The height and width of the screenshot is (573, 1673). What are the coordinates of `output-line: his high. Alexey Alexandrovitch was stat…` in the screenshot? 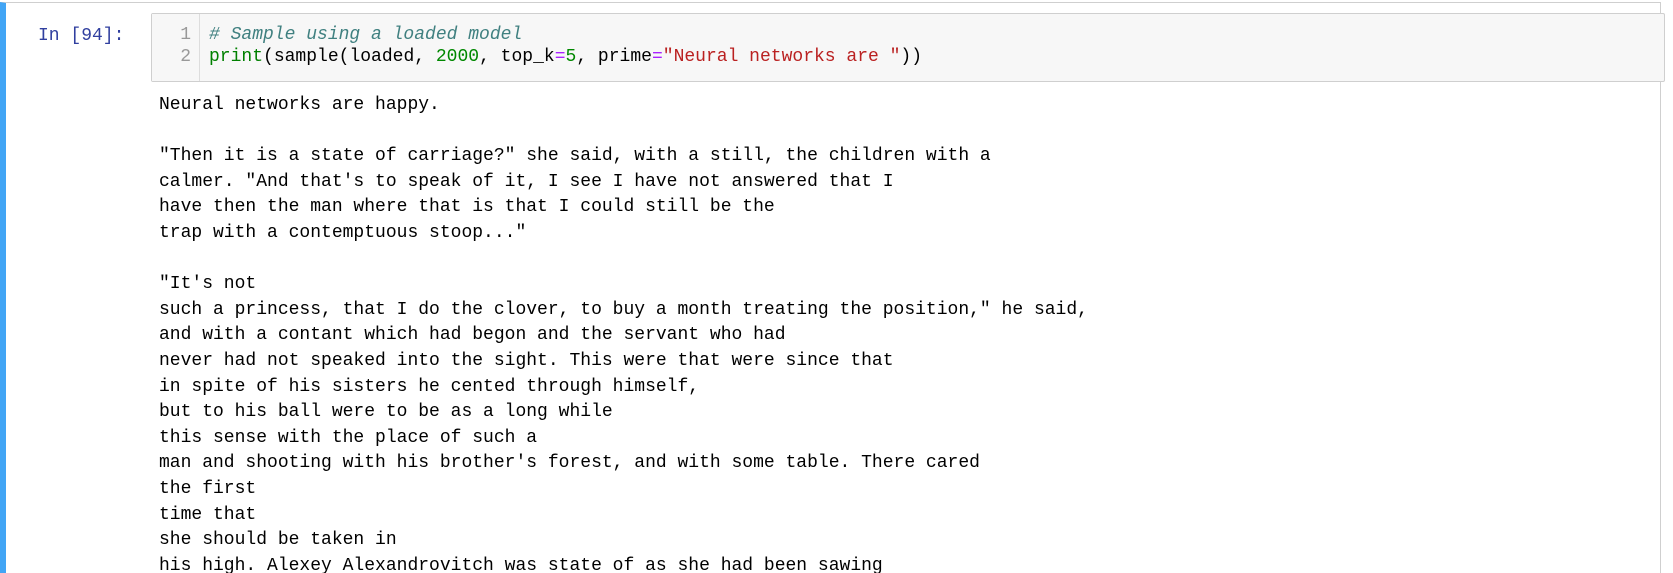 It's located at (521, 564).